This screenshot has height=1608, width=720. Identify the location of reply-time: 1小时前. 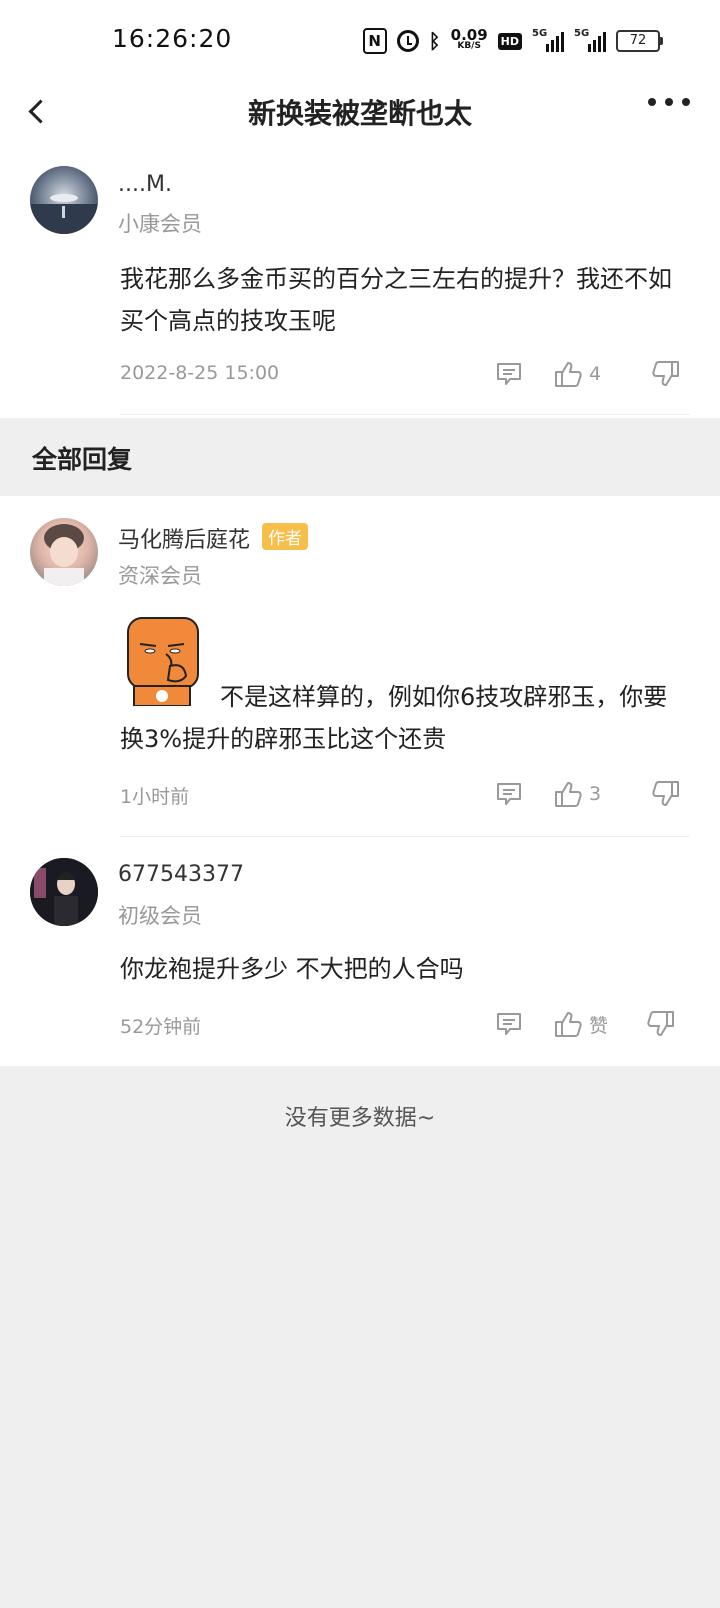
(155, 797).